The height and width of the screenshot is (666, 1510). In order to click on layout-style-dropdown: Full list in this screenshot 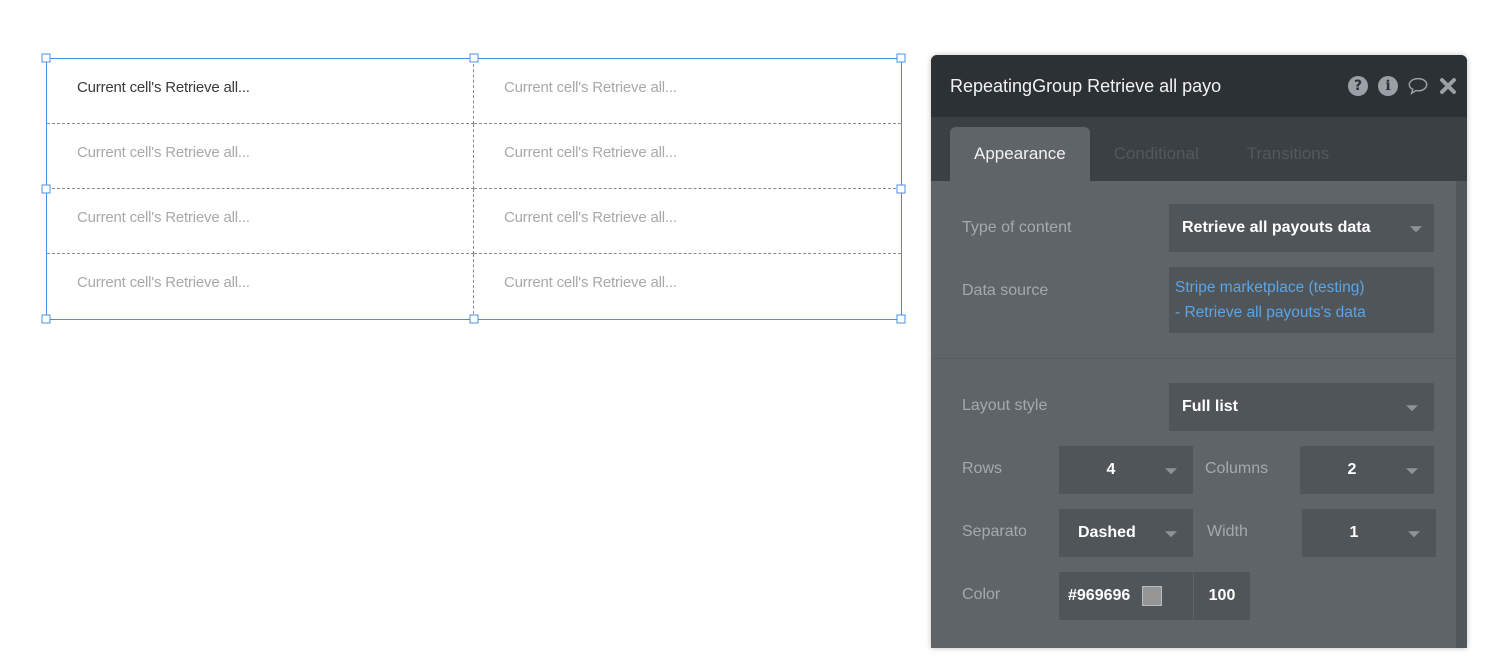, I will do `click(1301, 407)`.